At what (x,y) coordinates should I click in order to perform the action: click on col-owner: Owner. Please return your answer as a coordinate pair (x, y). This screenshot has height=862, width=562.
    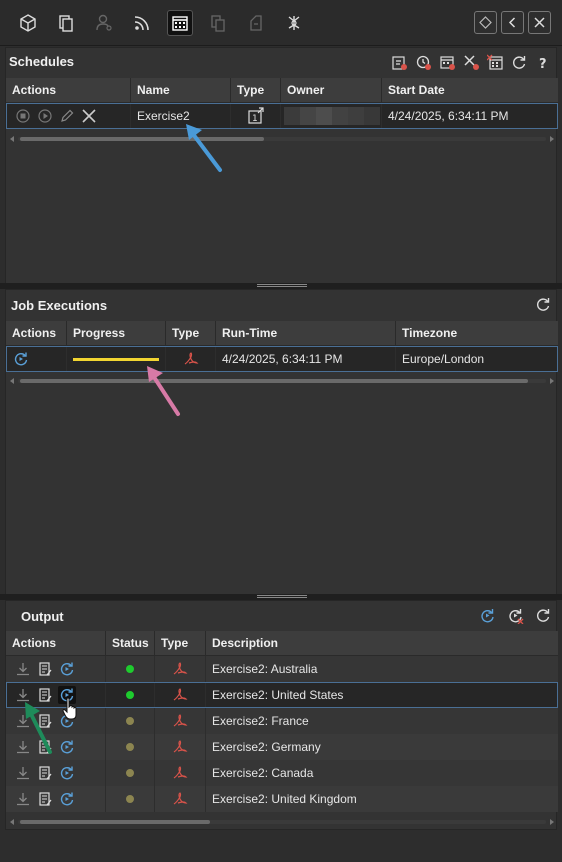
    Looking at the image, I should click on (331, 90).